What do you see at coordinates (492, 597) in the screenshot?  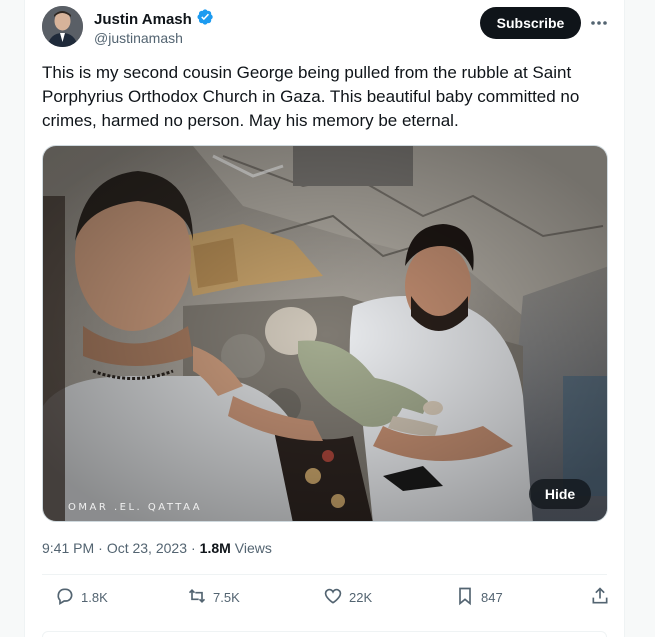 I see `bookmark-count: 847` at bounding box center [492, 597].